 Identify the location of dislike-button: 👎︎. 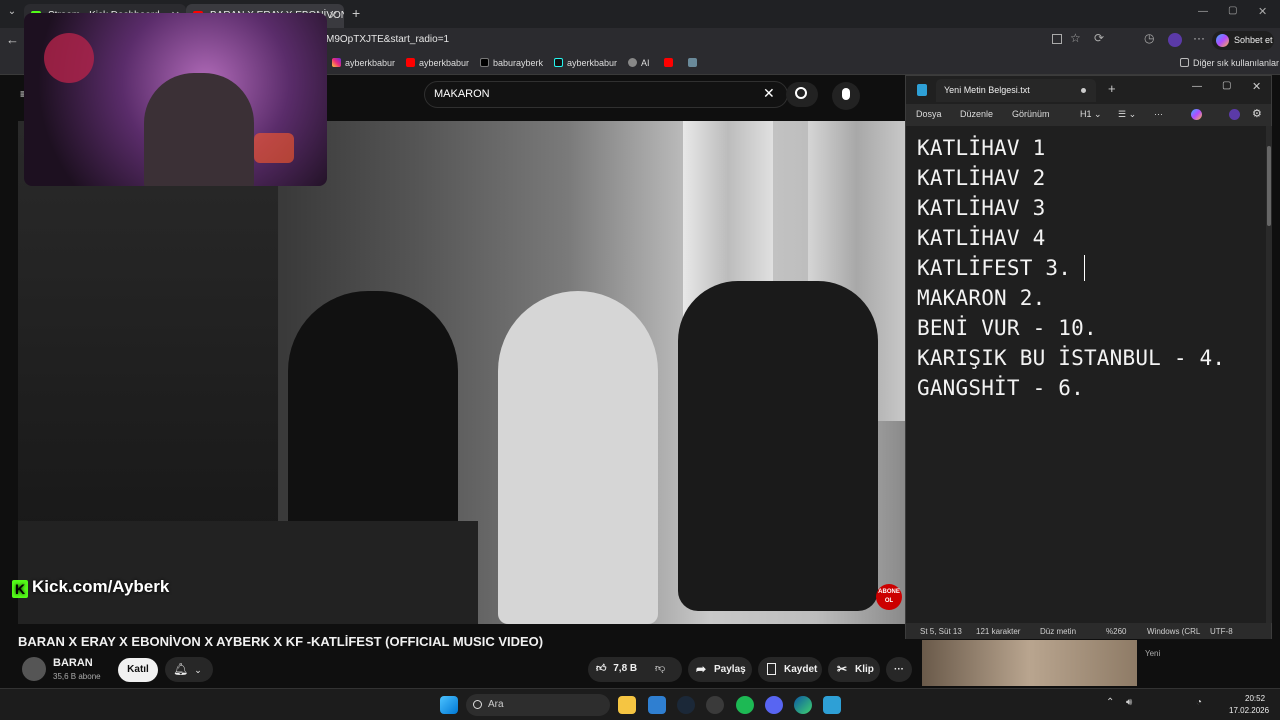
(660, 668).